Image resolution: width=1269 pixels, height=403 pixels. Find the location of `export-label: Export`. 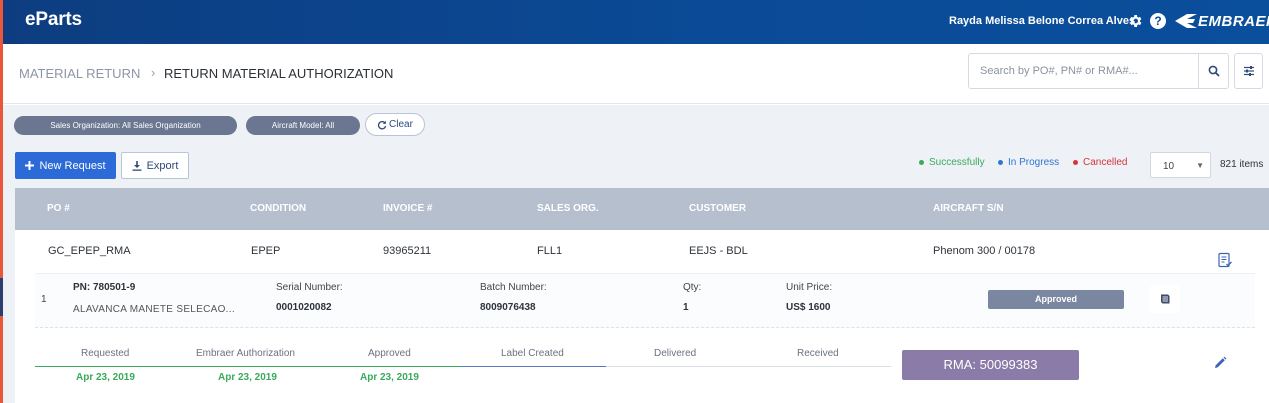

export-label: Export is located at coordinates (162, 165).